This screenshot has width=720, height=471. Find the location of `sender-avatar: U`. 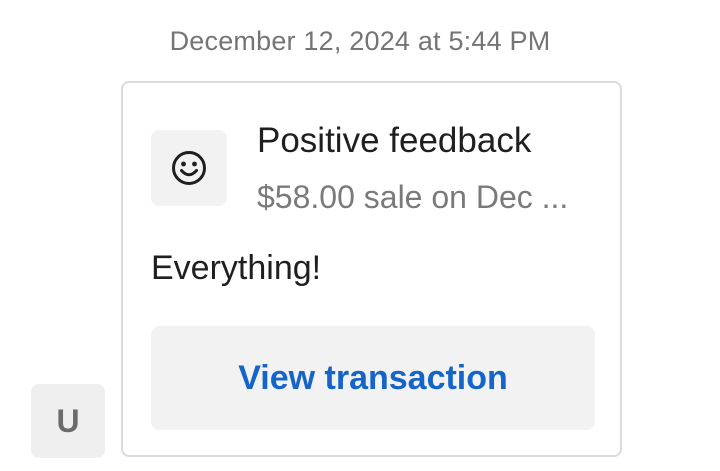

sender-avatar: U is located at coordinates (68, 421).